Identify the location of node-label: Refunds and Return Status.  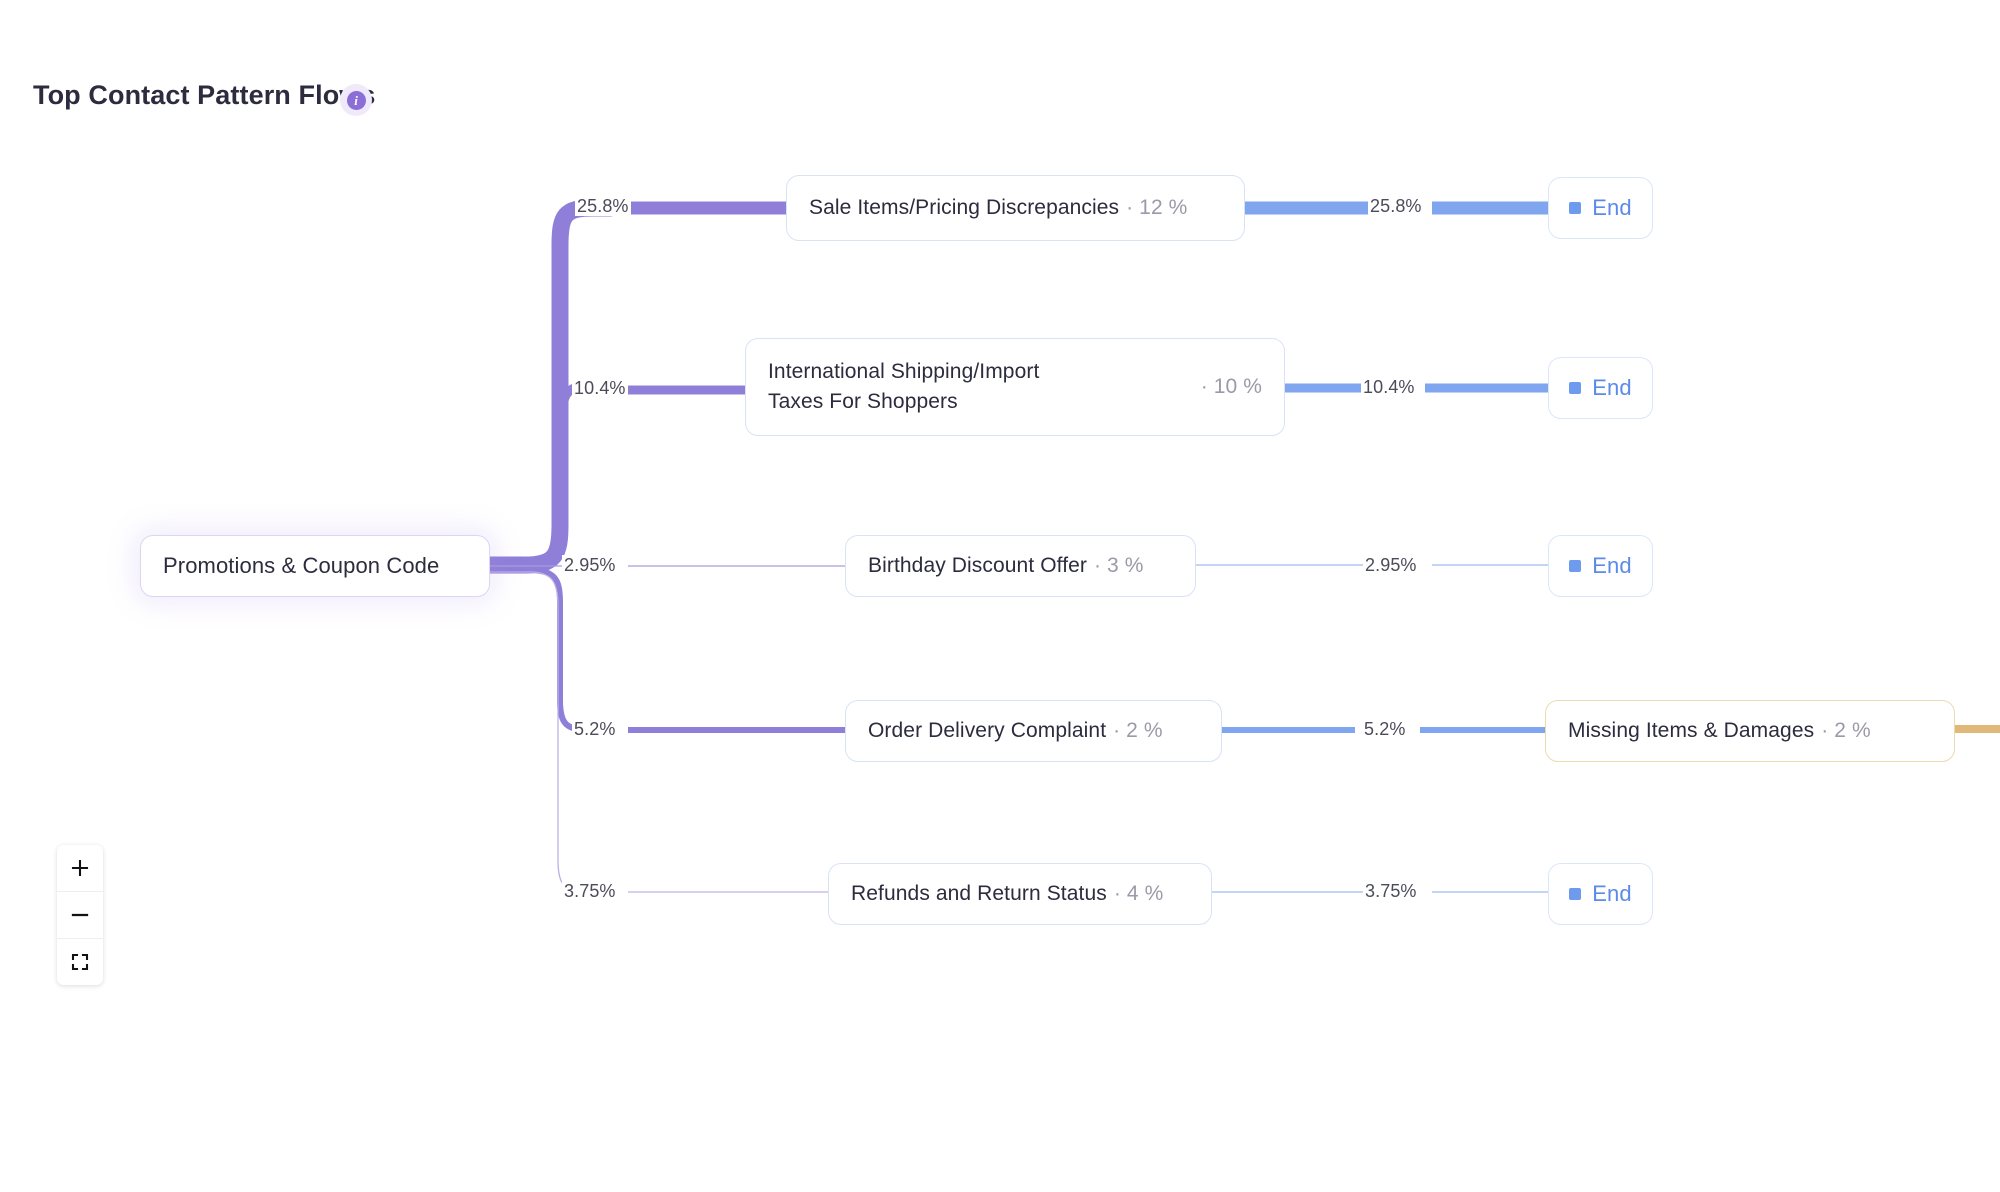
(979, 893).